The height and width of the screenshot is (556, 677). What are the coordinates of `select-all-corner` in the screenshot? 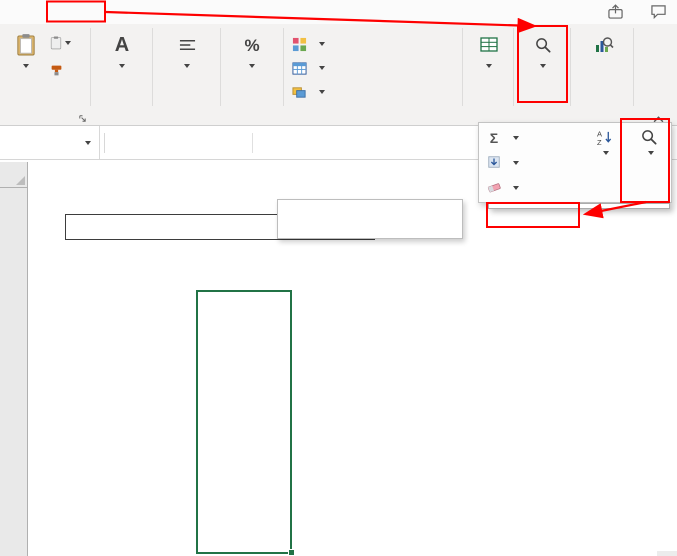 It's located at (14, 175).